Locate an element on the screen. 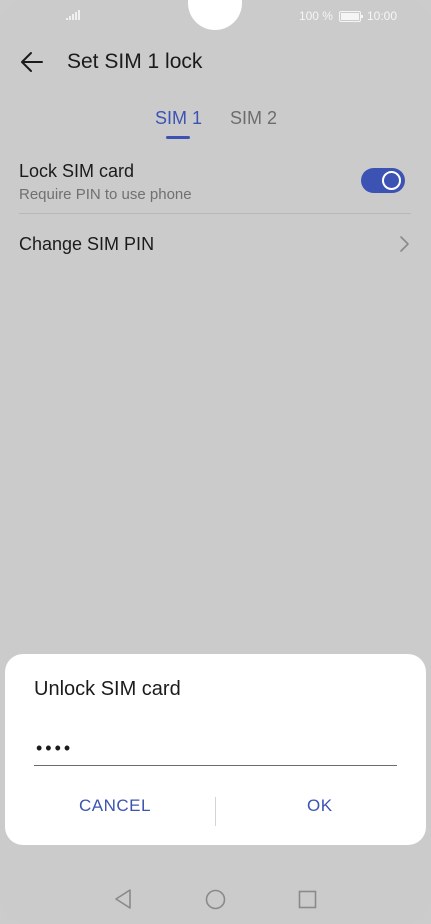 Image resolution: width=431 pixels, height=924 pixels. system-nav-bar is located at coordinates (215, 900).